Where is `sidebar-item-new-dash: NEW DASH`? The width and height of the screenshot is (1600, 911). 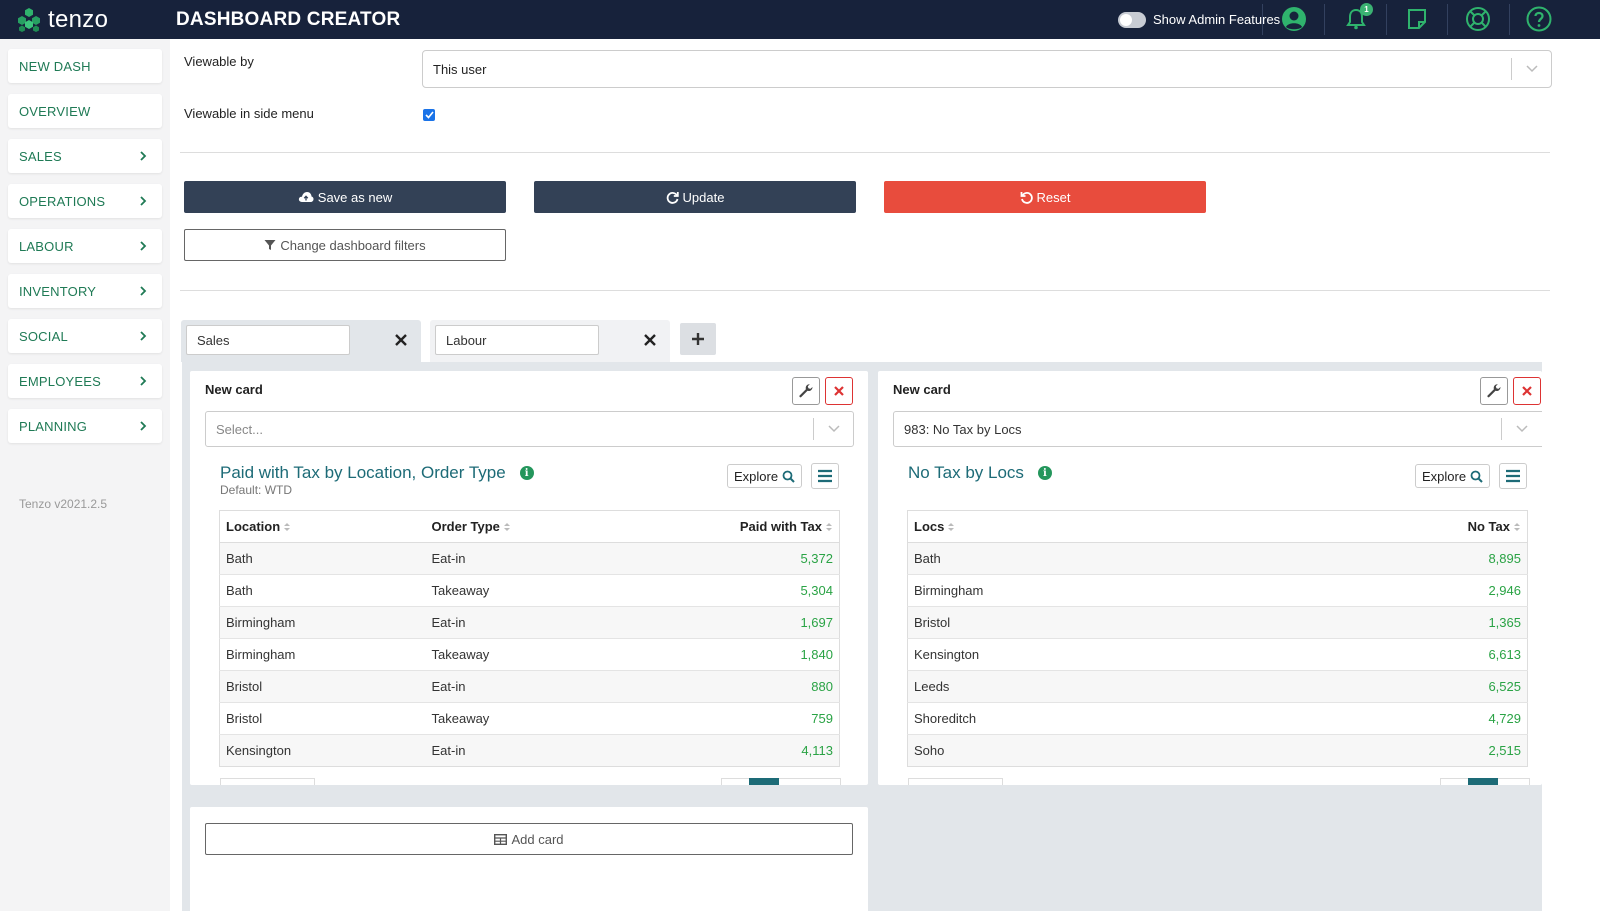
sidebar-item-new-dash: NEW DASH is located at coordinates (85, 66).